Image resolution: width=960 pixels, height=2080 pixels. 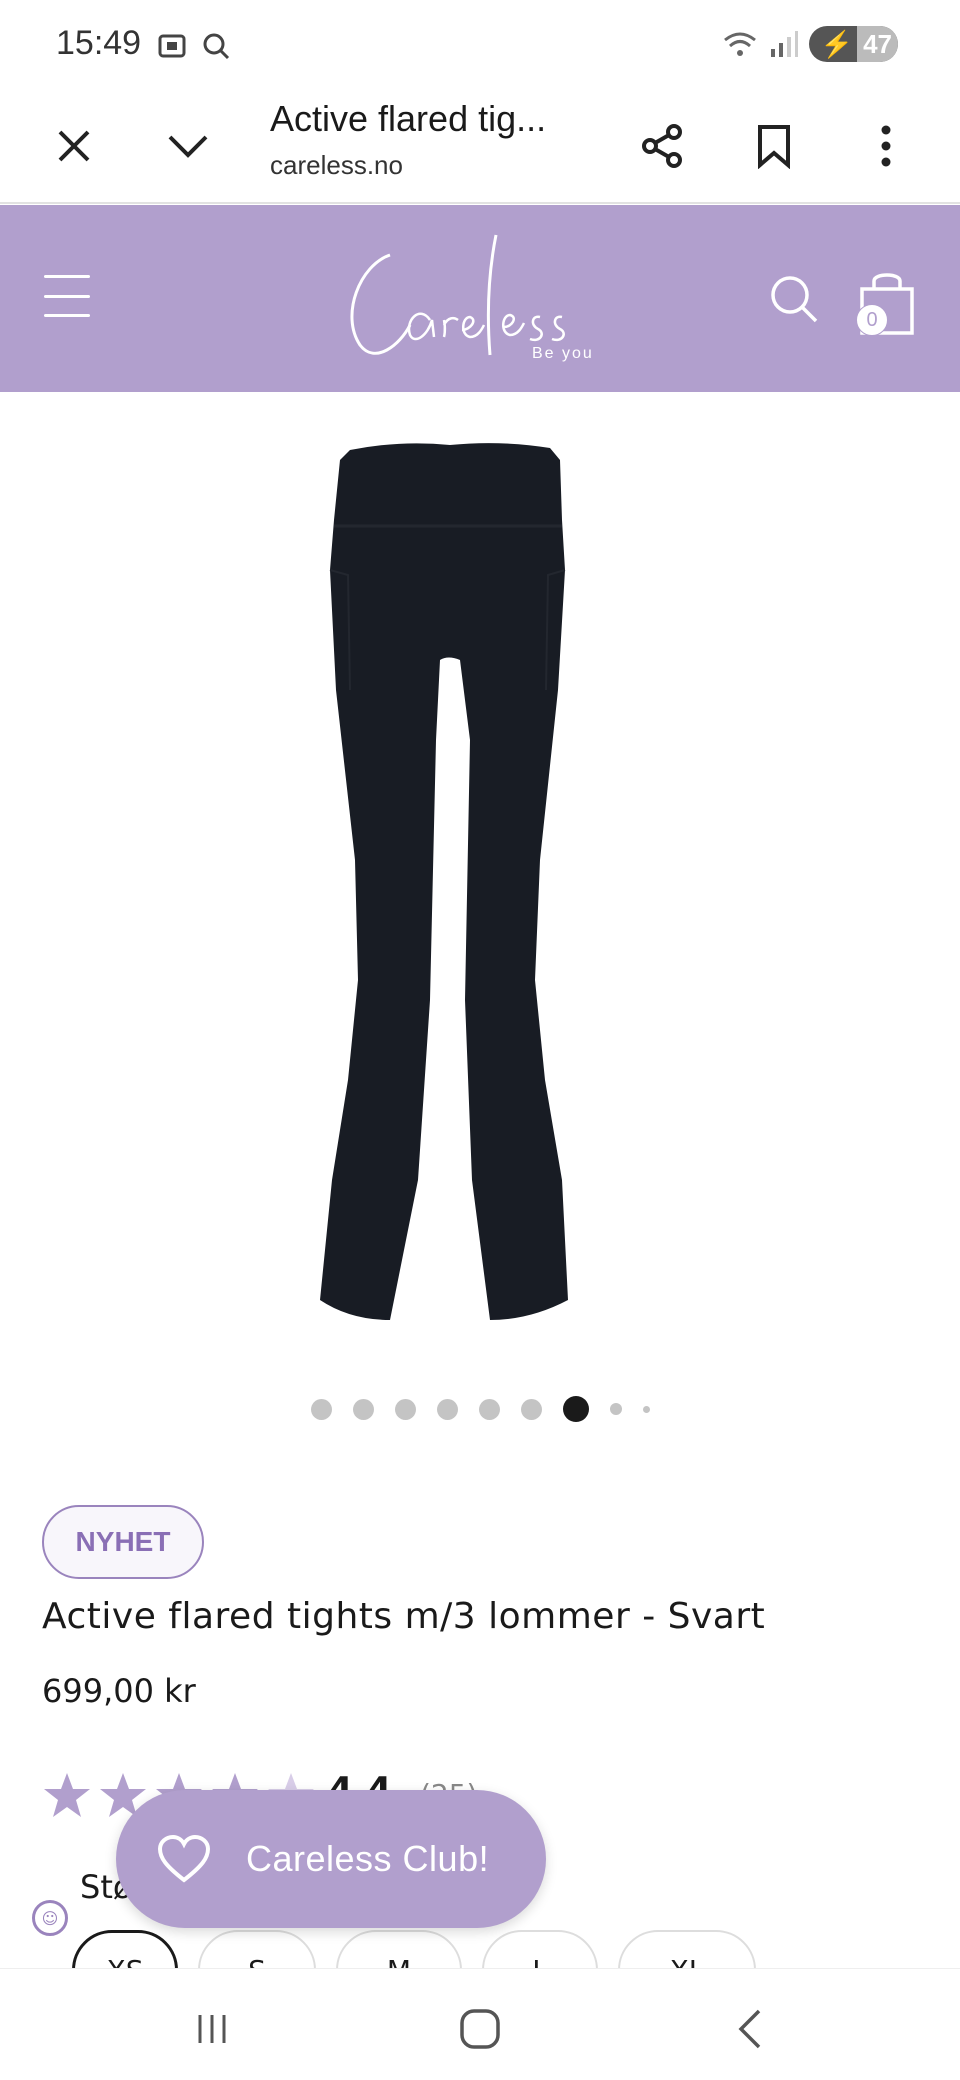 What do you see at coordinates (119, 1691) in the screenshot?
I see `product-price: 699,00 kr` at bounding box center [119, 1691].